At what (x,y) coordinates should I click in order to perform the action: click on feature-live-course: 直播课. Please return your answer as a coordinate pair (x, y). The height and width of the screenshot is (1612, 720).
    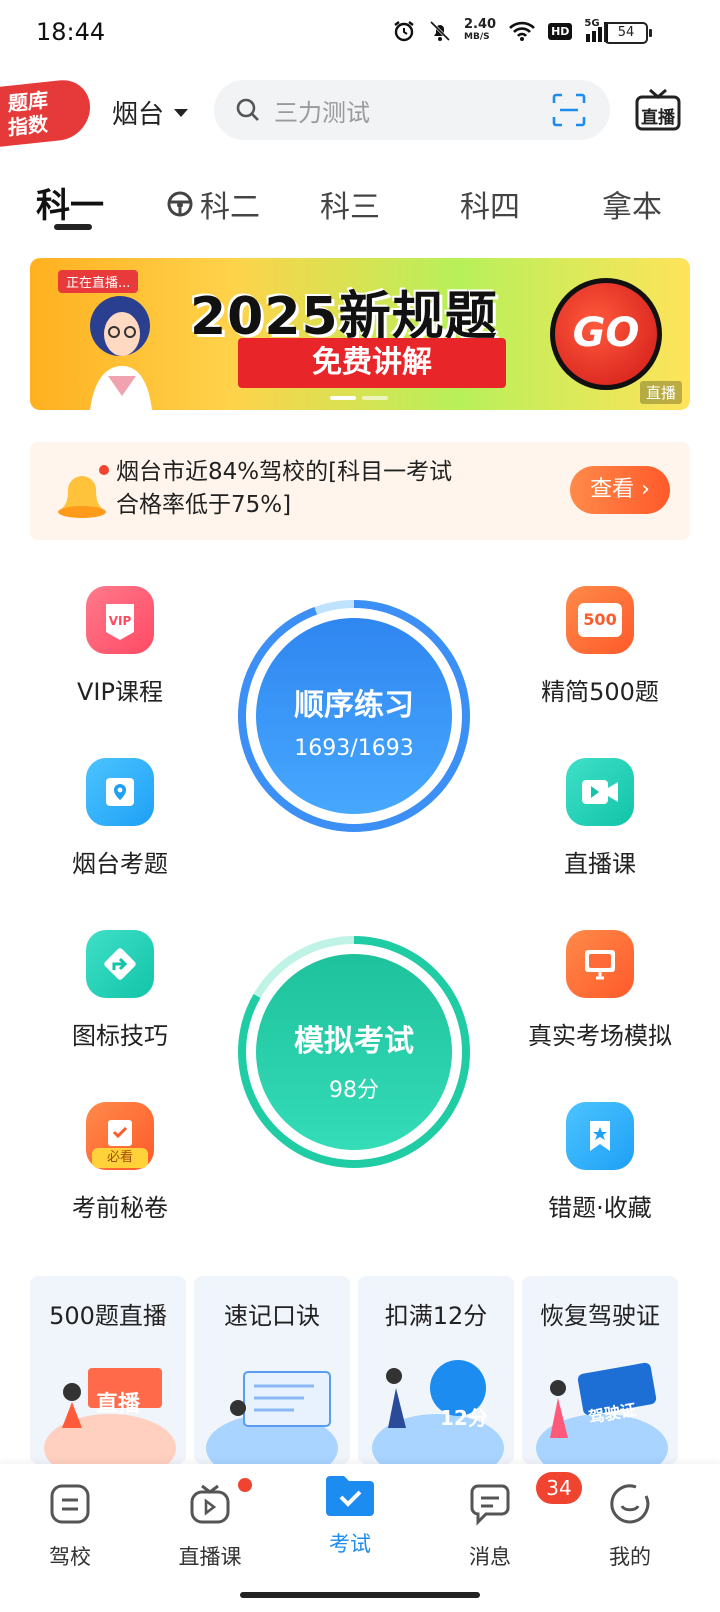
    Looking at the image, I should click on (600, 818).